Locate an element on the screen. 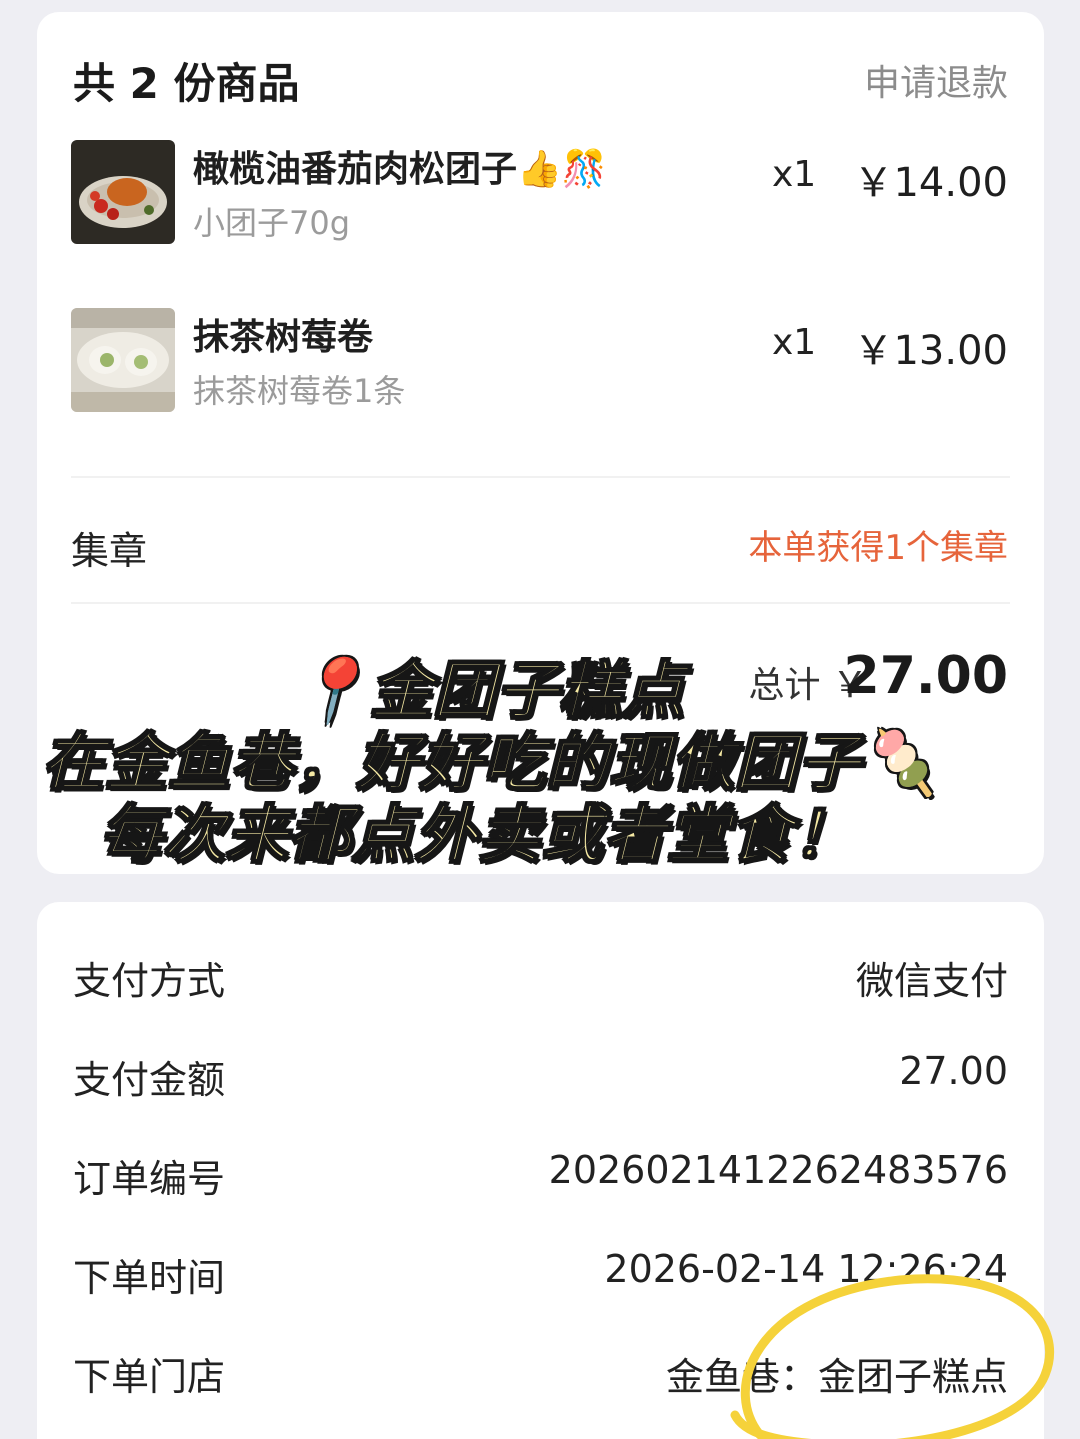  item-price: ￥14.00 is located at coordinates (930, 183).